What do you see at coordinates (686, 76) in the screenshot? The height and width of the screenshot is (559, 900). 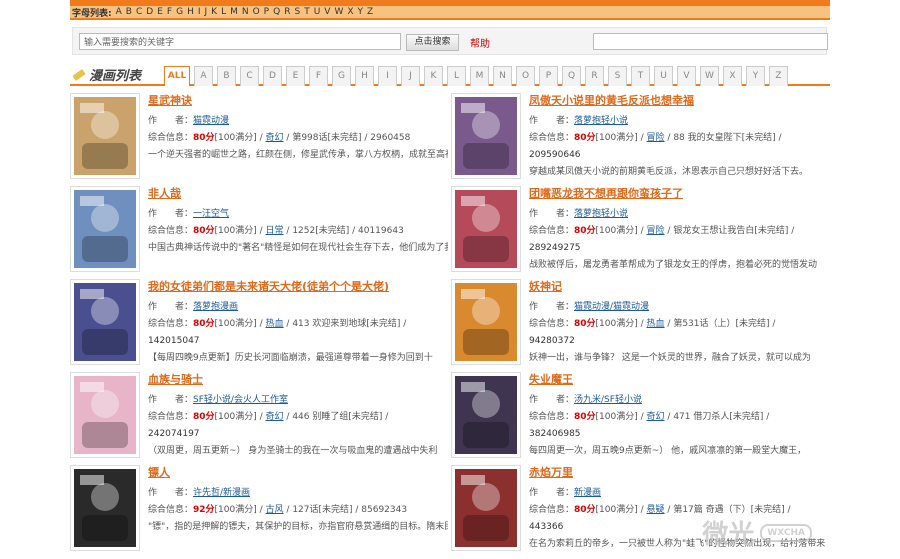 I see `tab-v: V` at bounding box center [686, 76].